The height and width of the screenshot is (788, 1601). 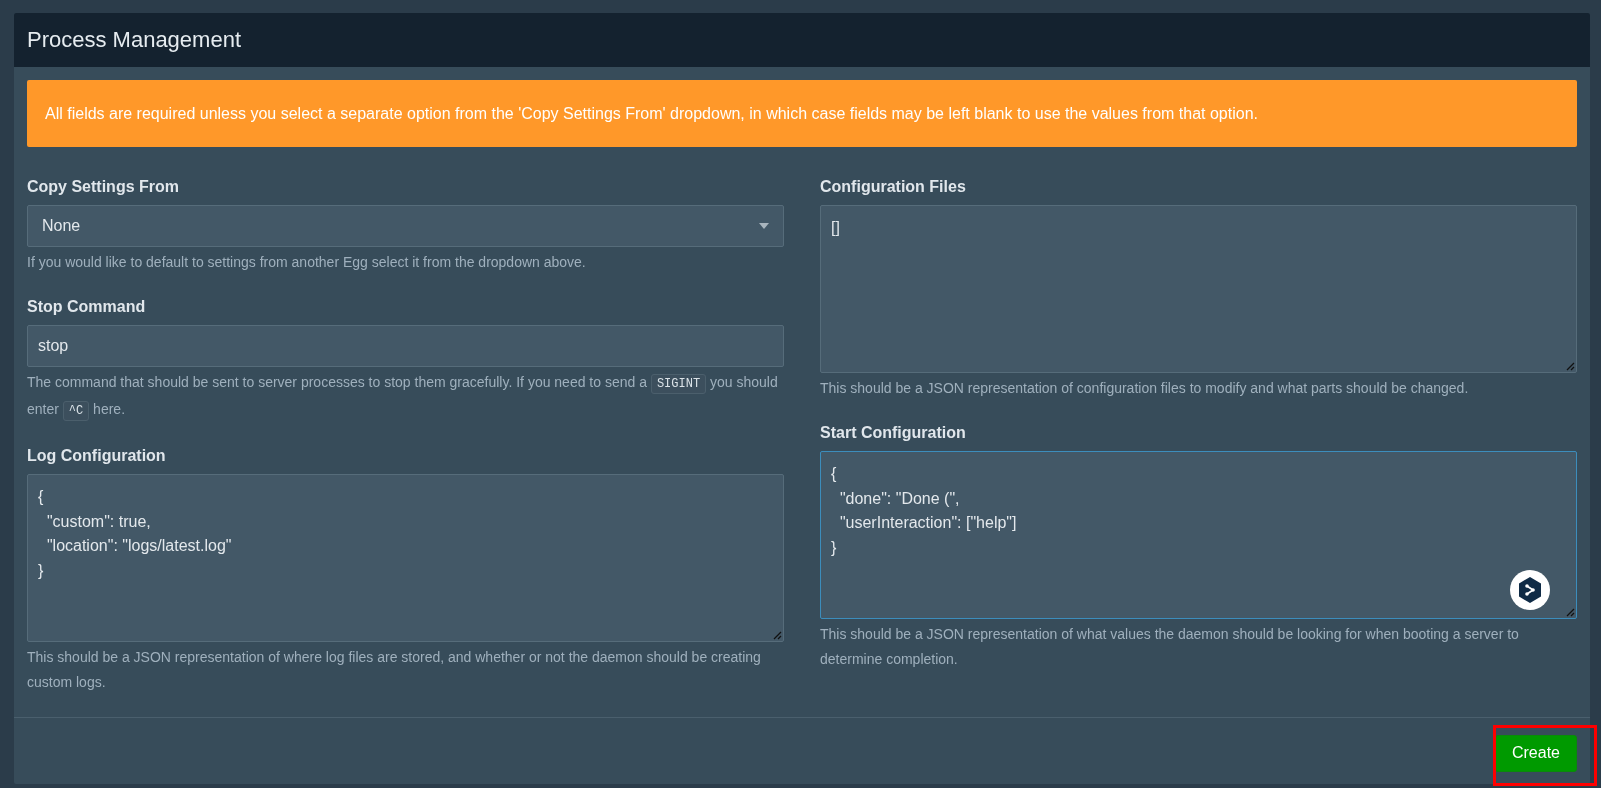 What do you see at coordinates (764, 226) in the screenshot?
I see `caret-icon` at bounding box center [764, 226].